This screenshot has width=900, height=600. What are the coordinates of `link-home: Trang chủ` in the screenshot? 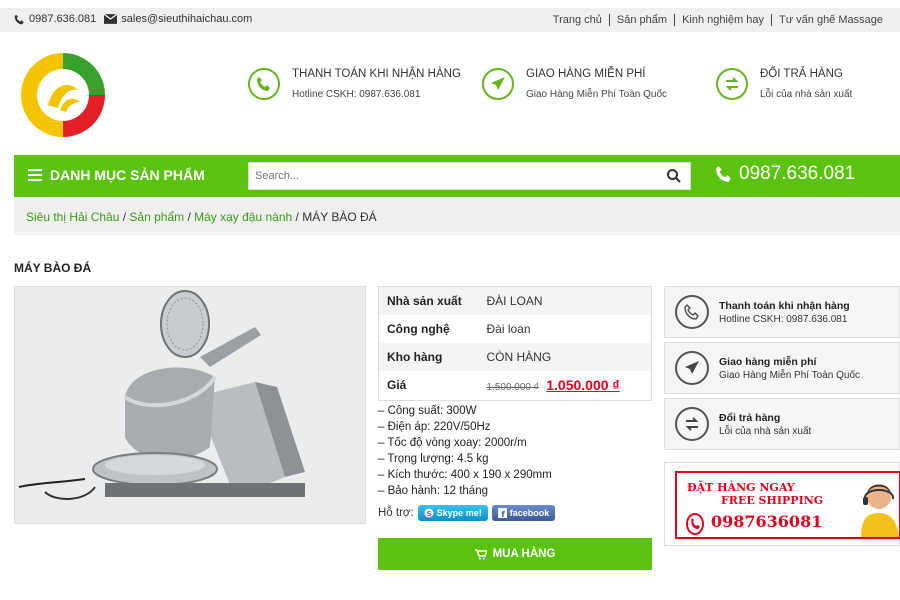 It's located at (577, 20).